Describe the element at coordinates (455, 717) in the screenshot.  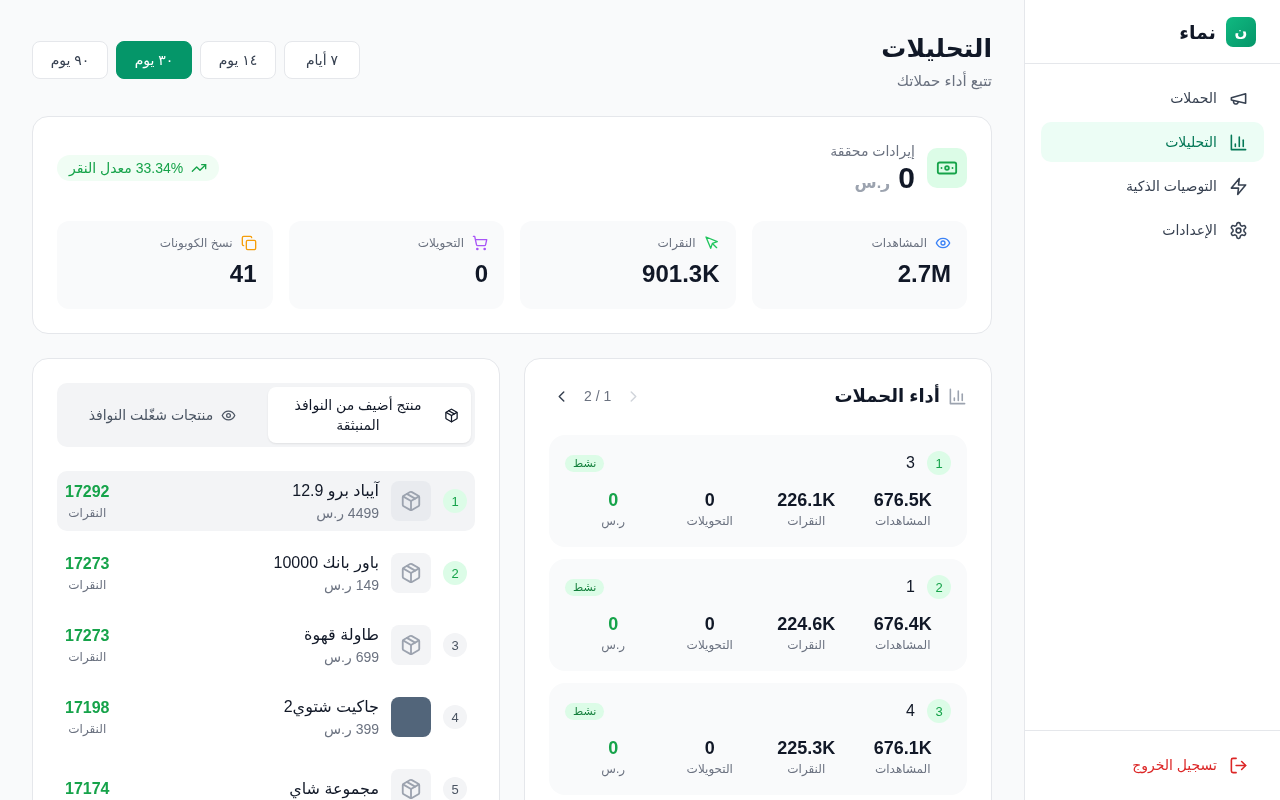
I see `rank-badge: 4` at that location.